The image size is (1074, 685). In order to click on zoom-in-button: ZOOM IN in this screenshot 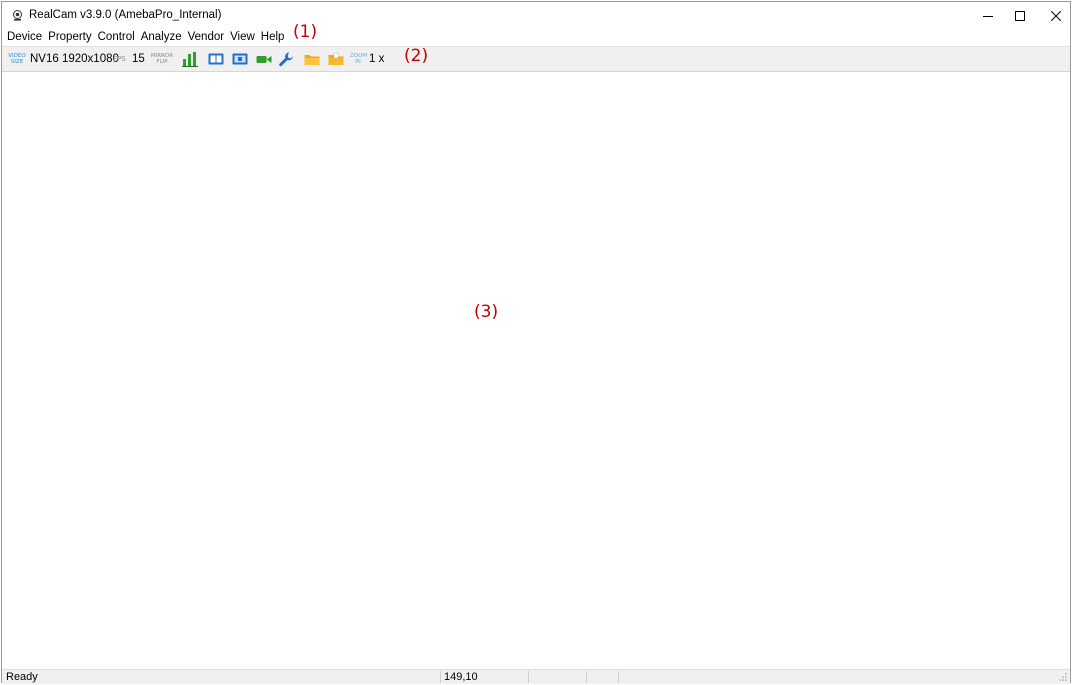, I will do `click(359, 59)`.